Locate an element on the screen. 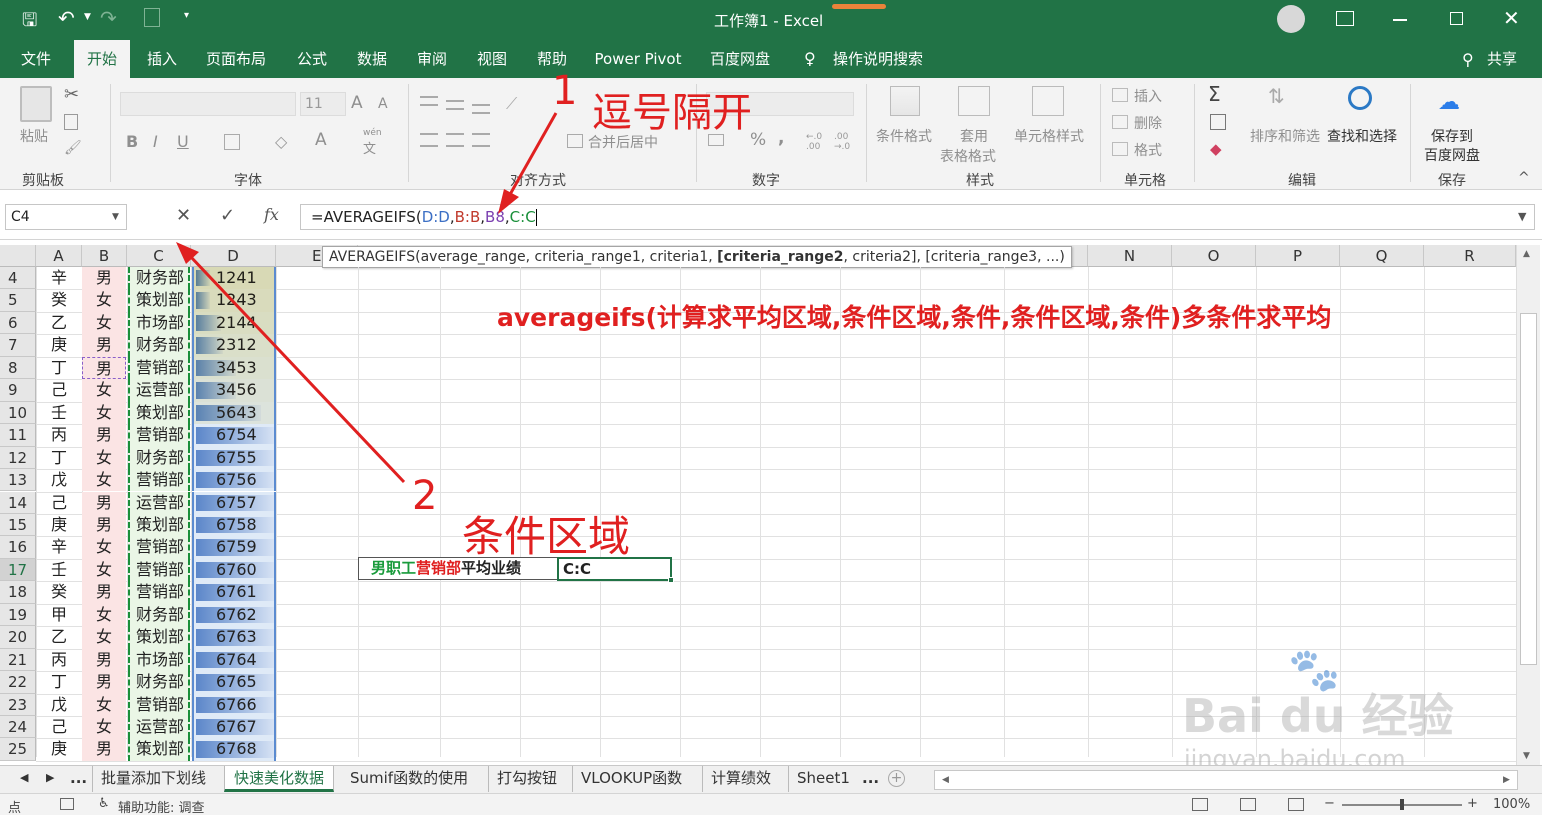  scroll-down-icon: ▼ is located at coordinates (1526, 756).